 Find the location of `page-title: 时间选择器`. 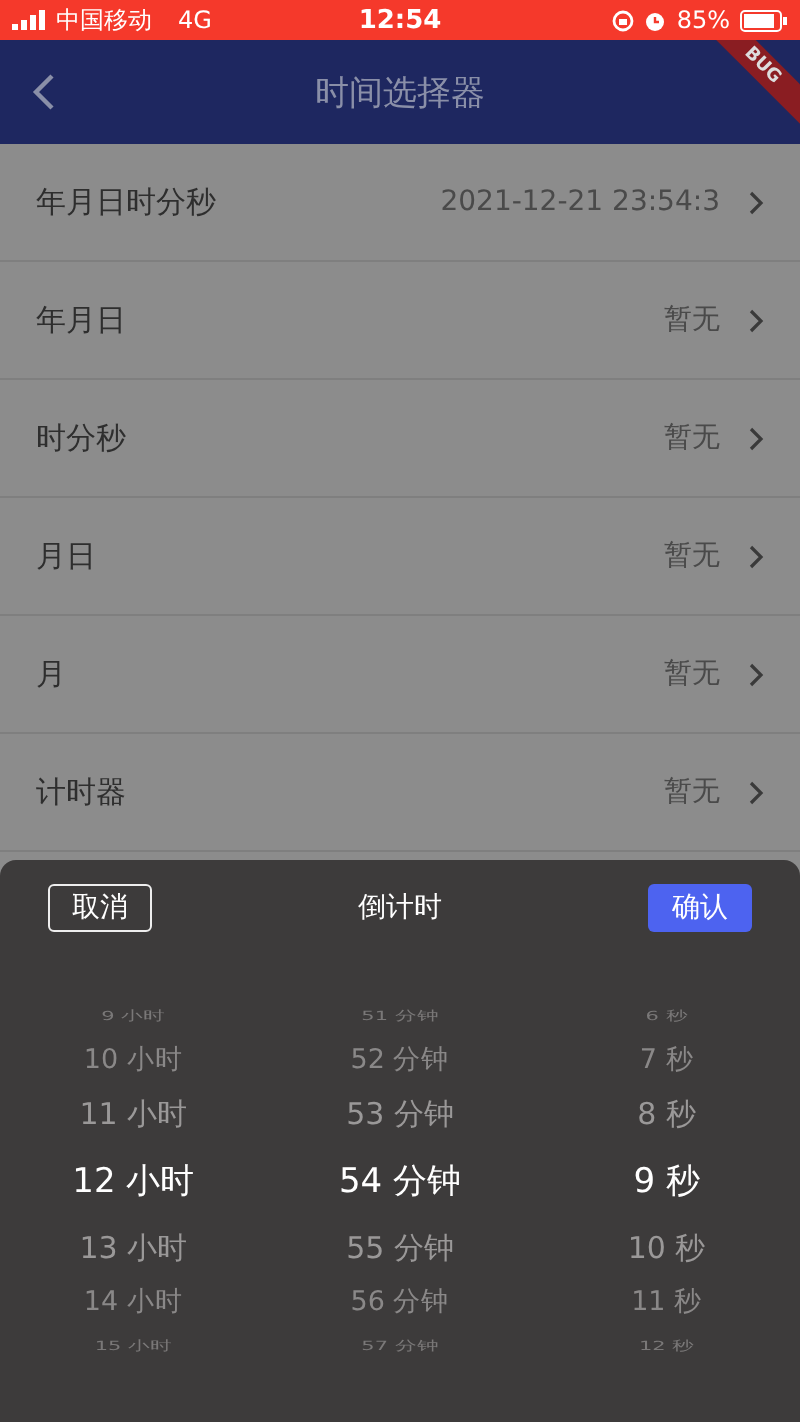

page-title: 时间选择器 is located at coordinates (400, 93).